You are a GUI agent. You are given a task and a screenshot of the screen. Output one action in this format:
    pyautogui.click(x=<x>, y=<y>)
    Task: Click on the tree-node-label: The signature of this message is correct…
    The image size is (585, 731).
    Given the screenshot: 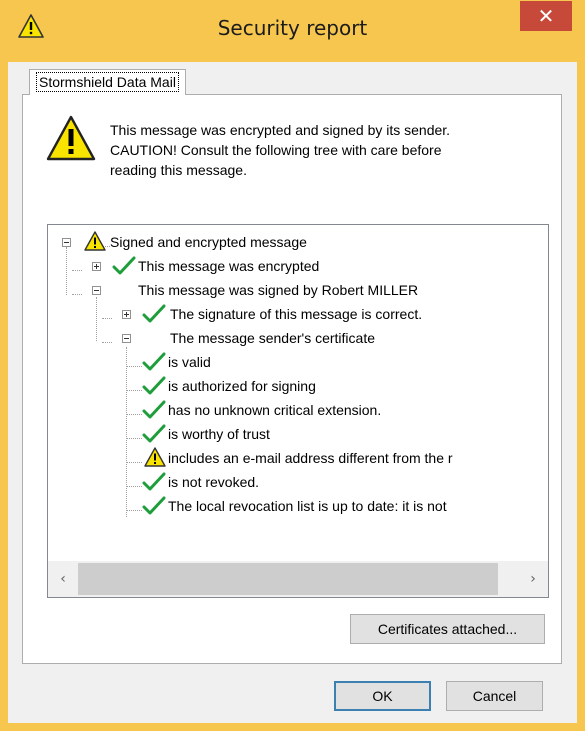 What is the action you would take?
    pyautogui.click(x=296, y=314)
    